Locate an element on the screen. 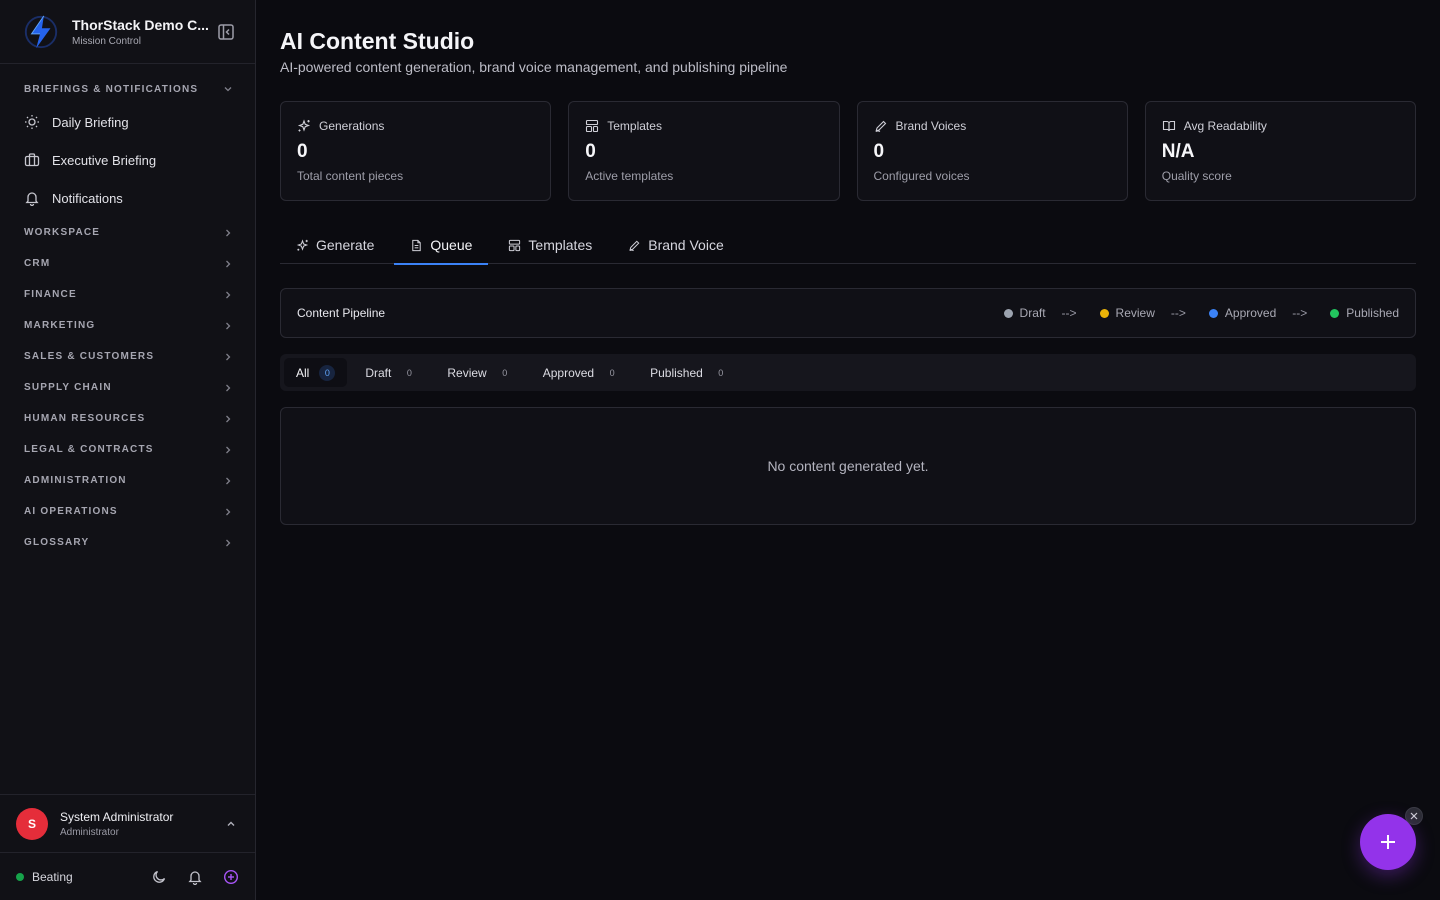 This screenshot has width=1440, height=900. section-sales-customers: SALES & CUSTOMERS is located at coordinates (127, 356).